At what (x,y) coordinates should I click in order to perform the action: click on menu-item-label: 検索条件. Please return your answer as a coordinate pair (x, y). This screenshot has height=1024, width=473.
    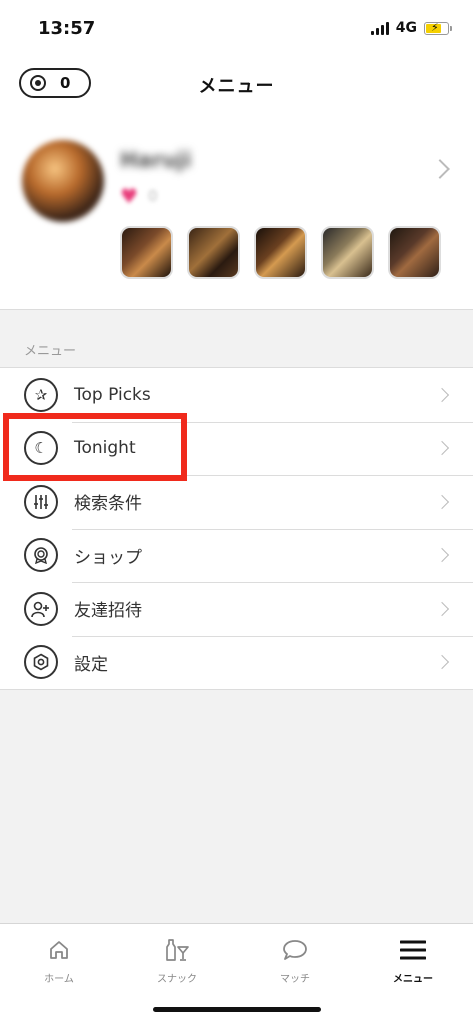
    Looking at the image, I should click on (108, 504).